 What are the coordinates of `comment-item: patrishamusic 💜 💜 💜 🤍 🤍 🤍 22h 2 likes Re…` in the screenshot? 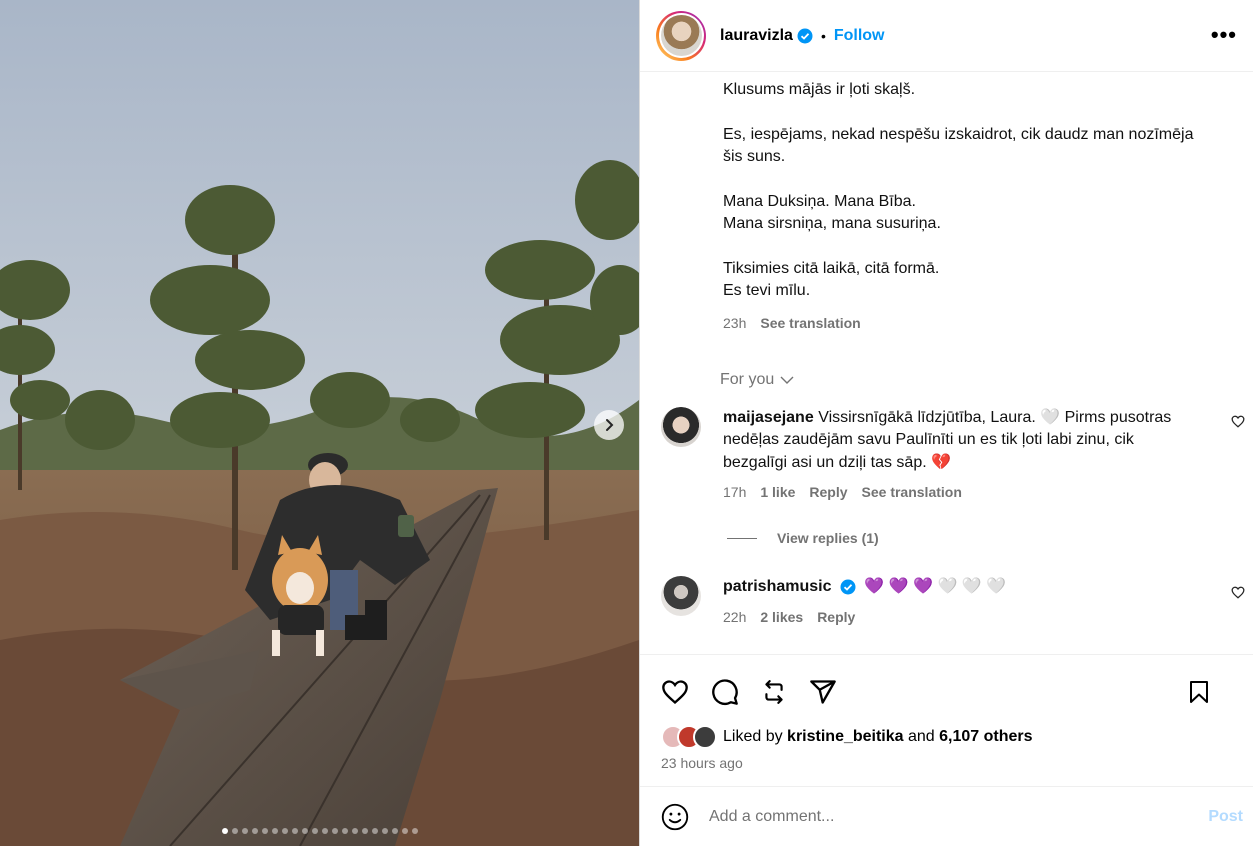 It's located at (946, 600).